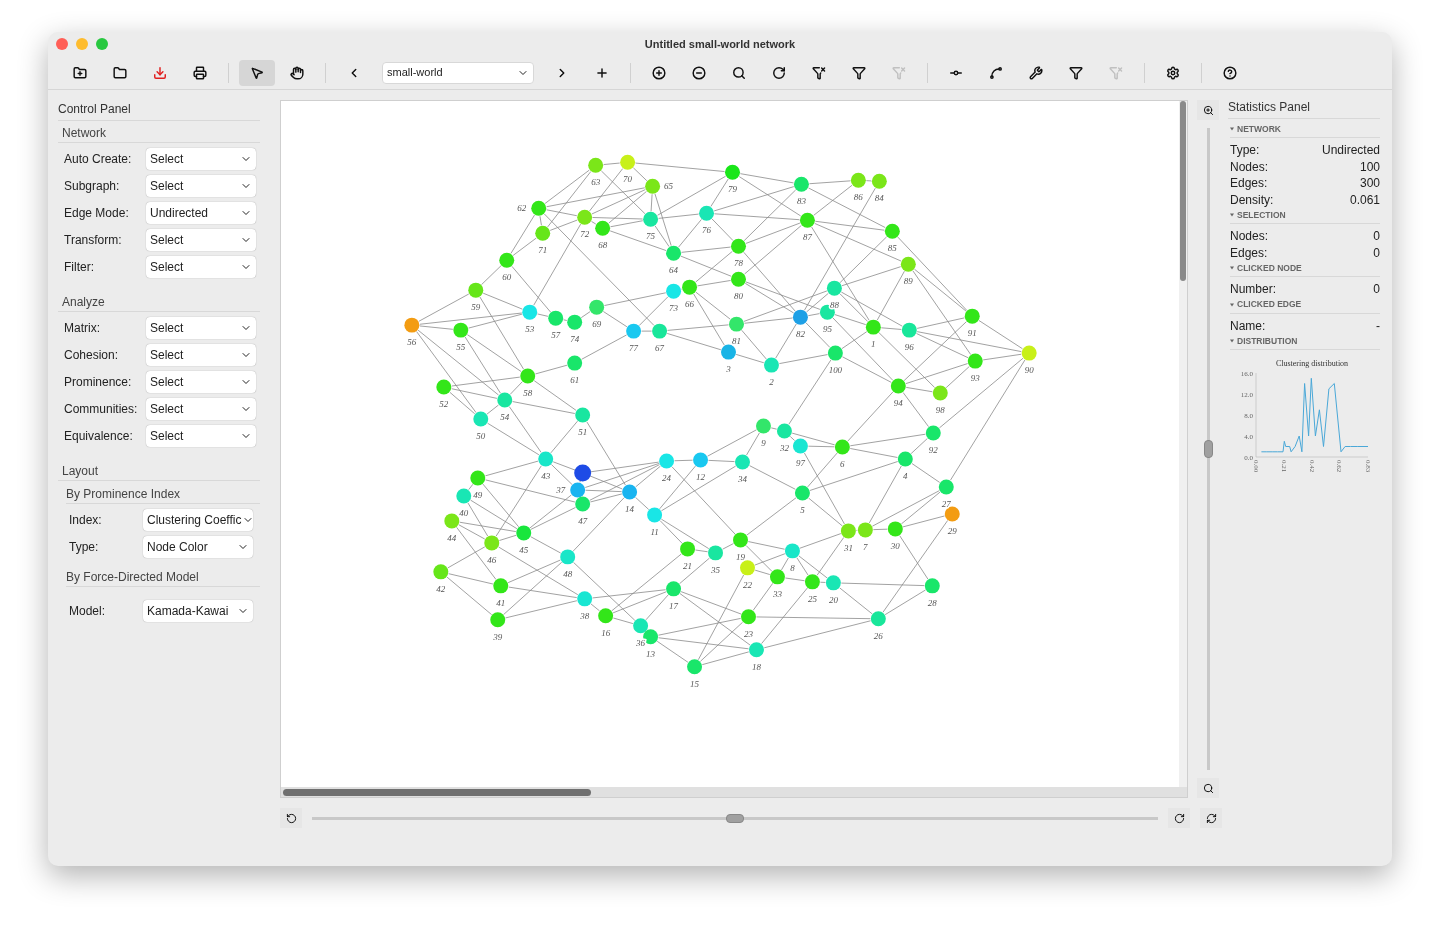  I want to click on node-label: 45, so click(524, 549).